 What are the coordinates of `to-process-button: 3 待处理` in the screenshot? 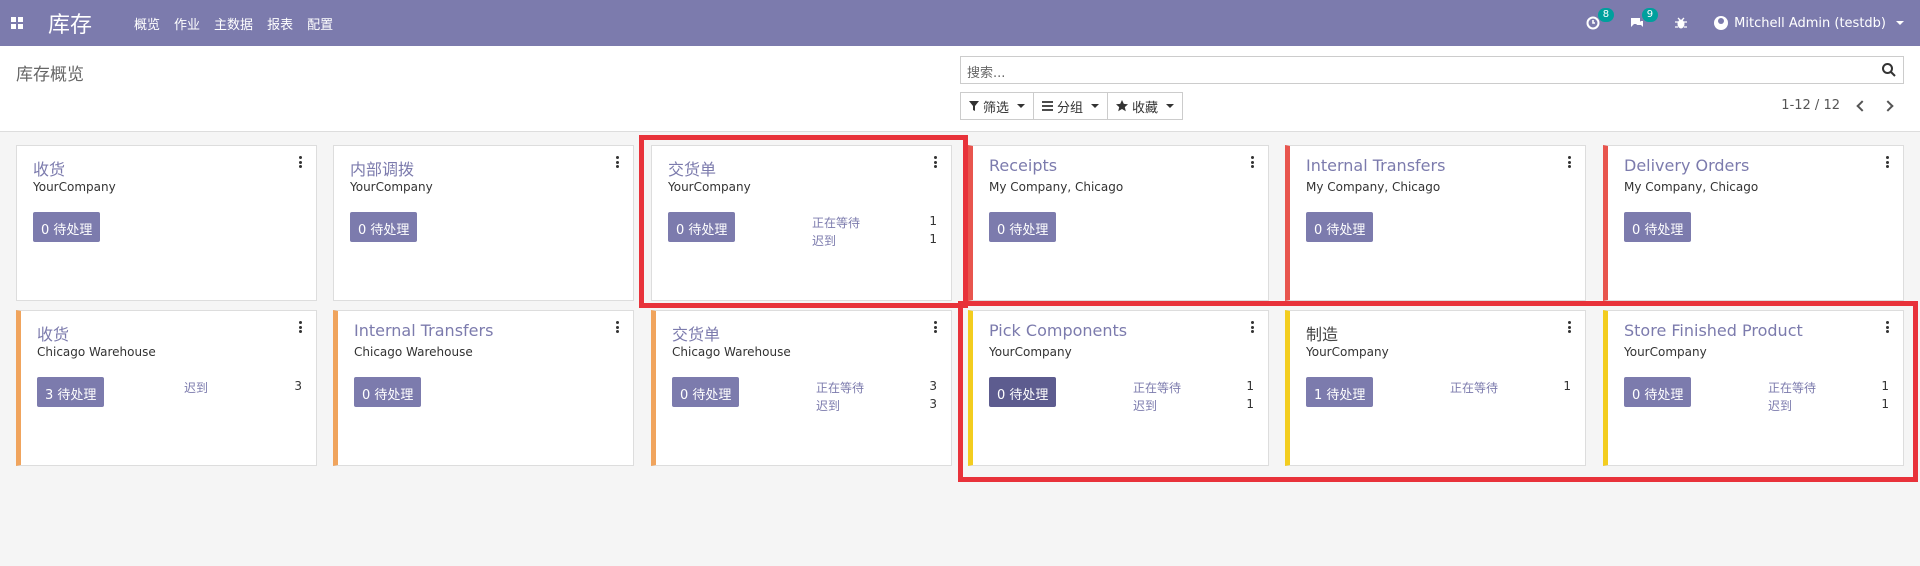 It's located at (71, 392).